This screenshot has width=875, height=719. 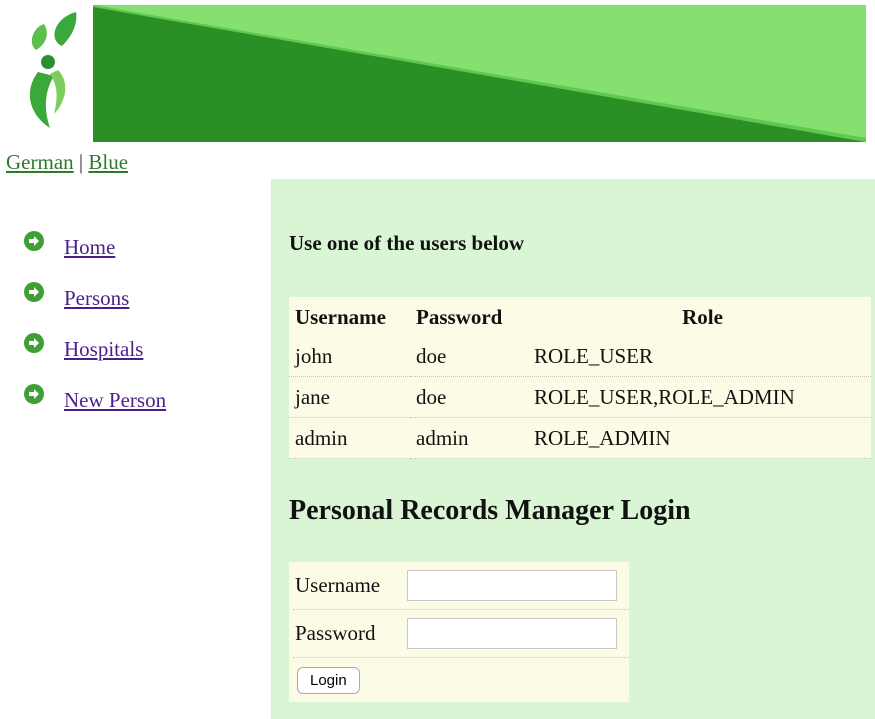 I want to click on column-header-username: Username, so click(x=340, y=317).